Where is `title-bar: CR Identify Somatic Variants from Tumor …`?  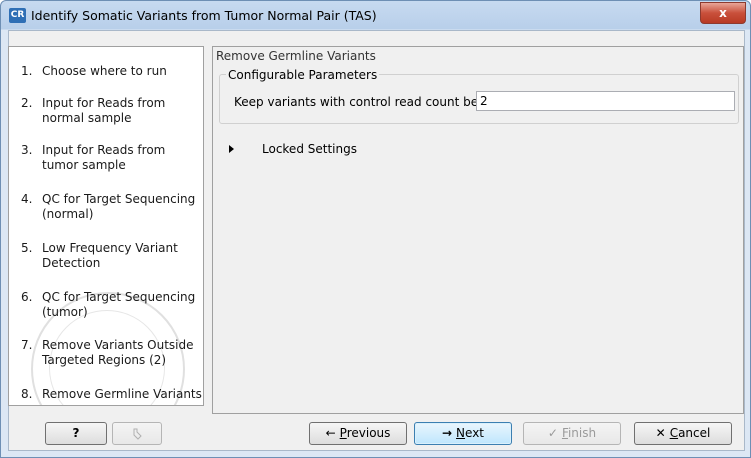
title-bar: CR Identify Somatic Variants from Tumor … is located at coordinates (375, 15).